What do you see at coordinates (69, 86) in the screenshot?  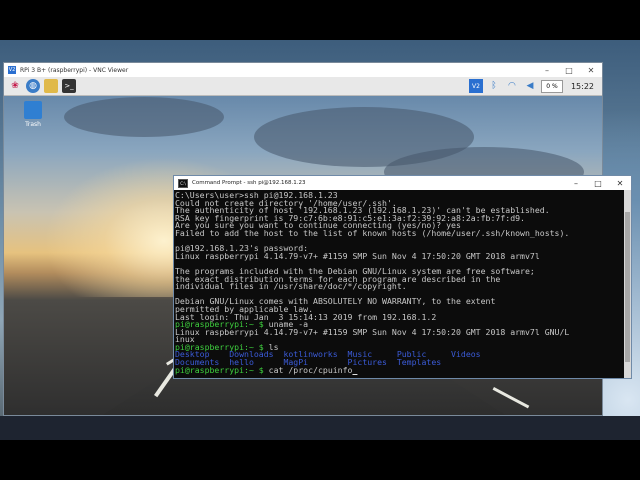 I see `terminal-icon: >_` at bounding box center [69, 86].